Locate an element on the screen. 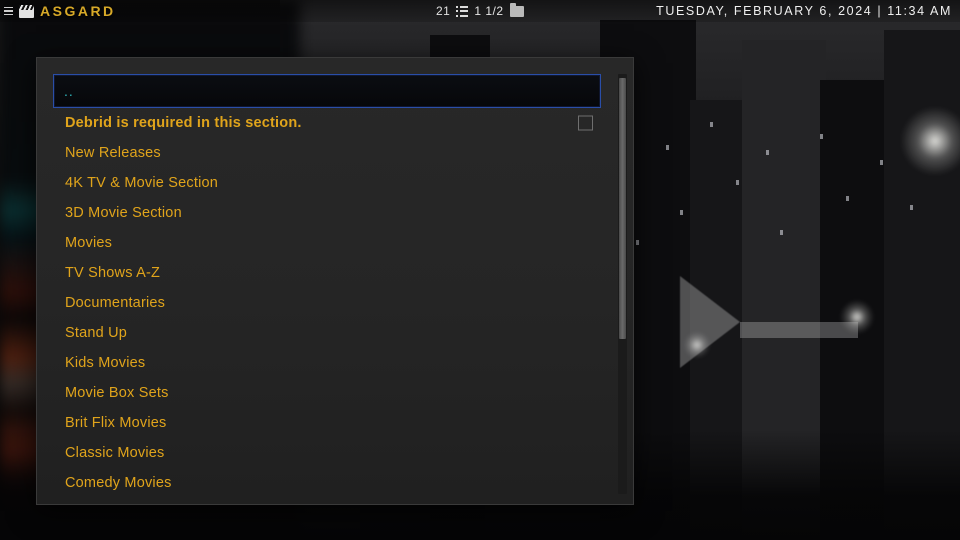 The width and height of the screenshot is (960, 540). list-item: Classic Movies is located at coordinates (327, 453).